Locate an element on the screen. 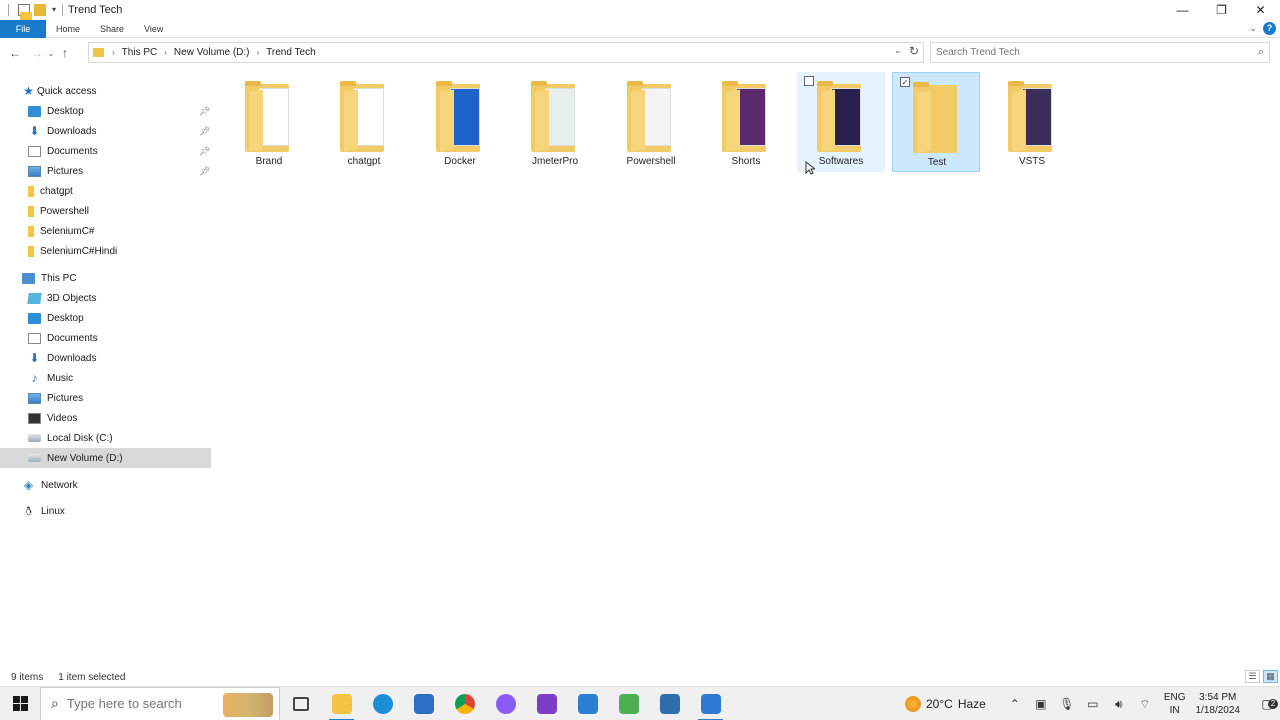 The image size is (1280, 720). edge-button is located at coordinates (382, 703).